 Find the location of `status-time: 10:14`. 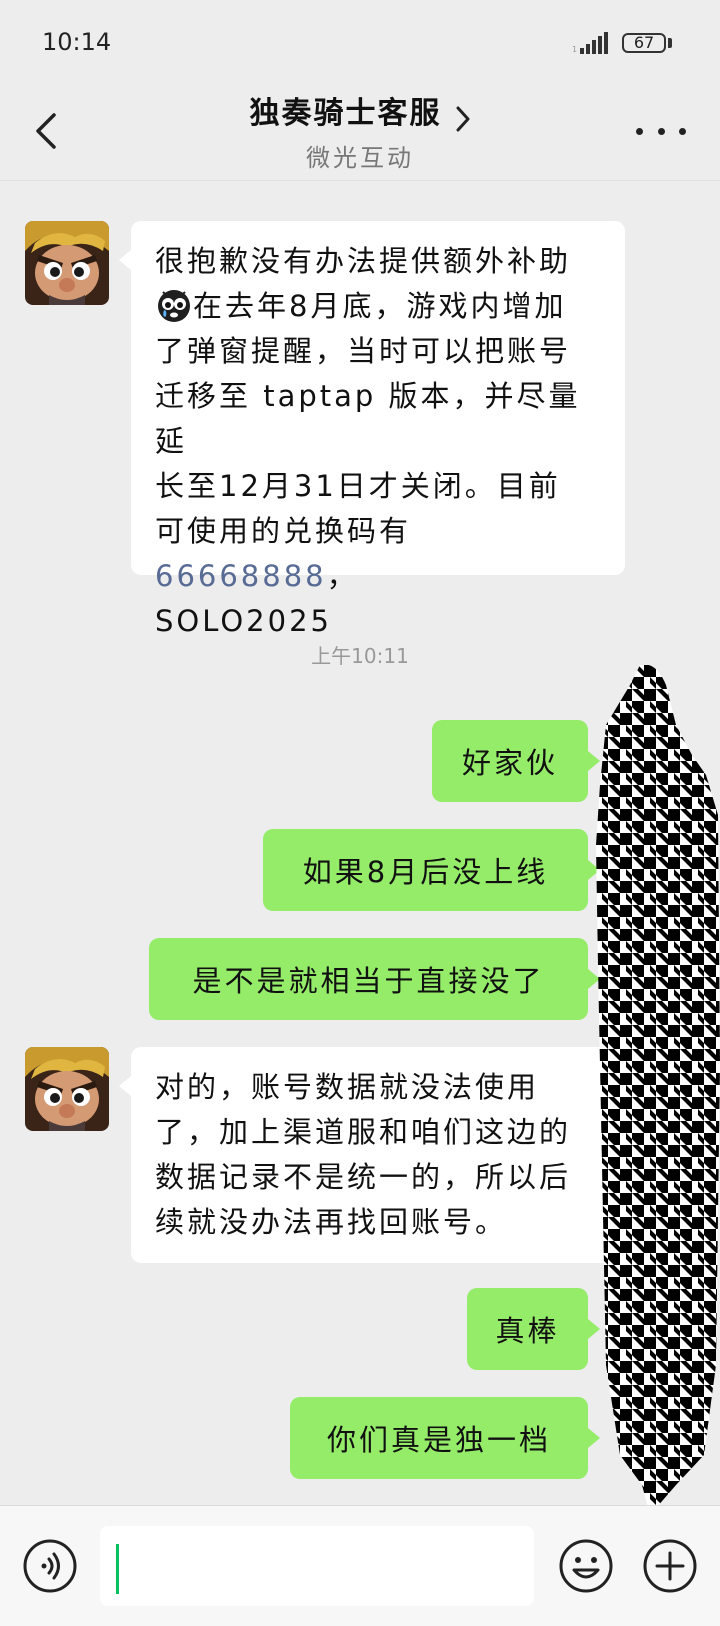

status-time: 10:14 is located at coordinates (77, 42).